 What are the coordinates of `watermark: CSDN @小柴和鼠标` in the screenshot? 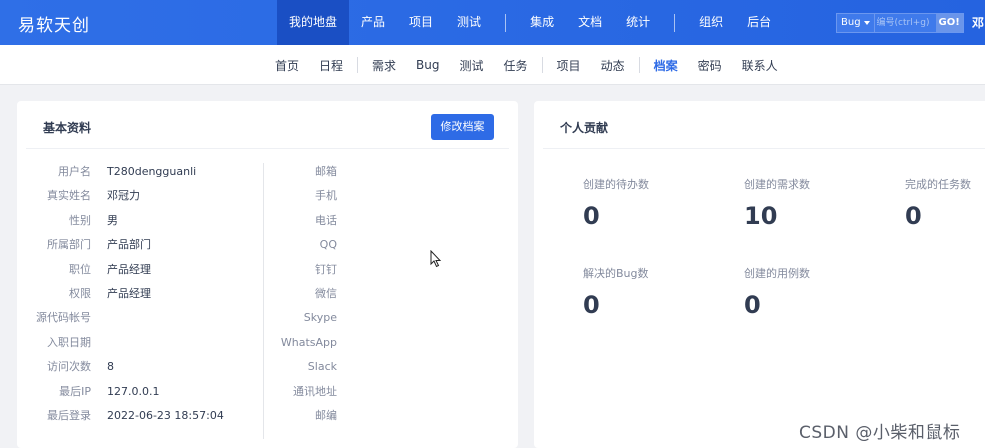 It's located at (880, 433).